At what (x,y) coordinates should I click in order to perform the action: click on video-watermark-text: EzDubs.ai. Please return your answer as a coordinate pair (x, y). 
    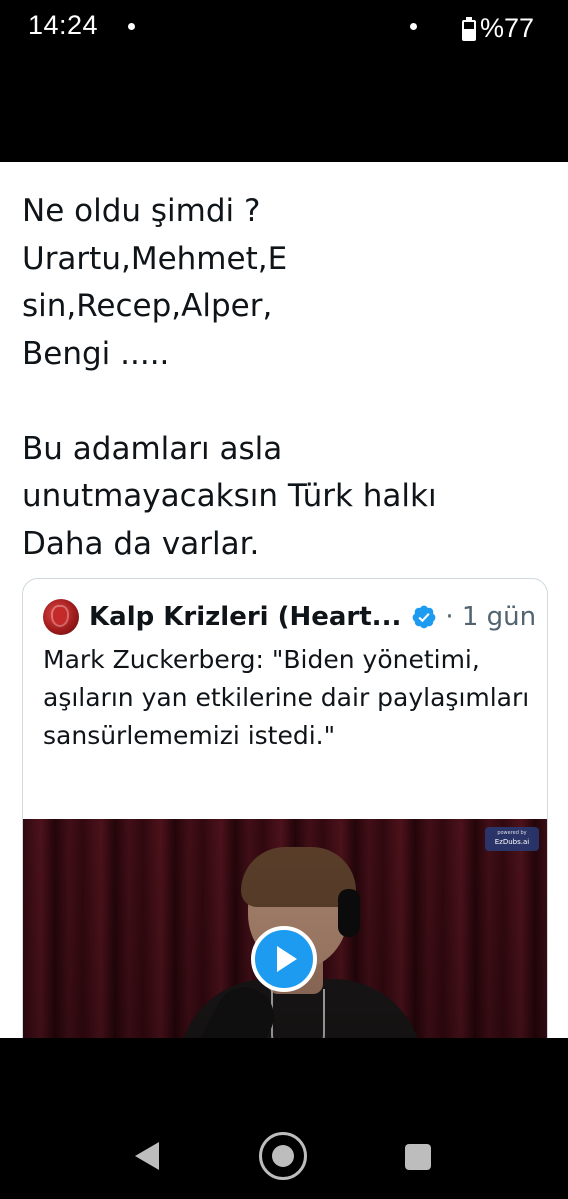
    Looking at the image, I should click on (512, 842).